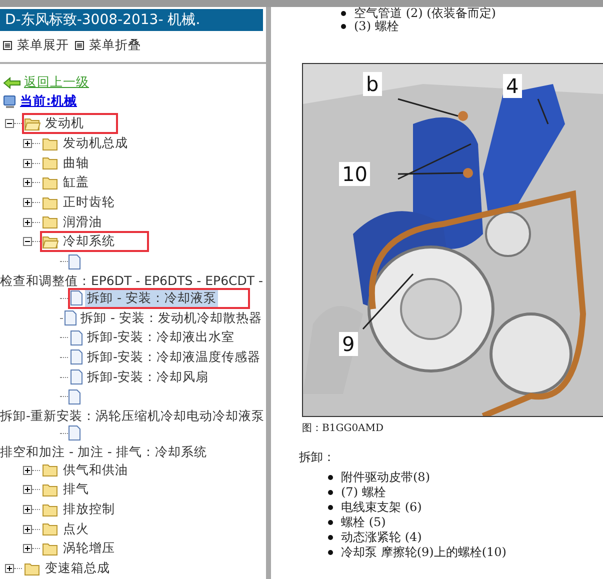 The width and height of the screenshot is (603, 579). I want to click on document-label: 拆卸-安装：冷却液出水室, so click(161, 337).